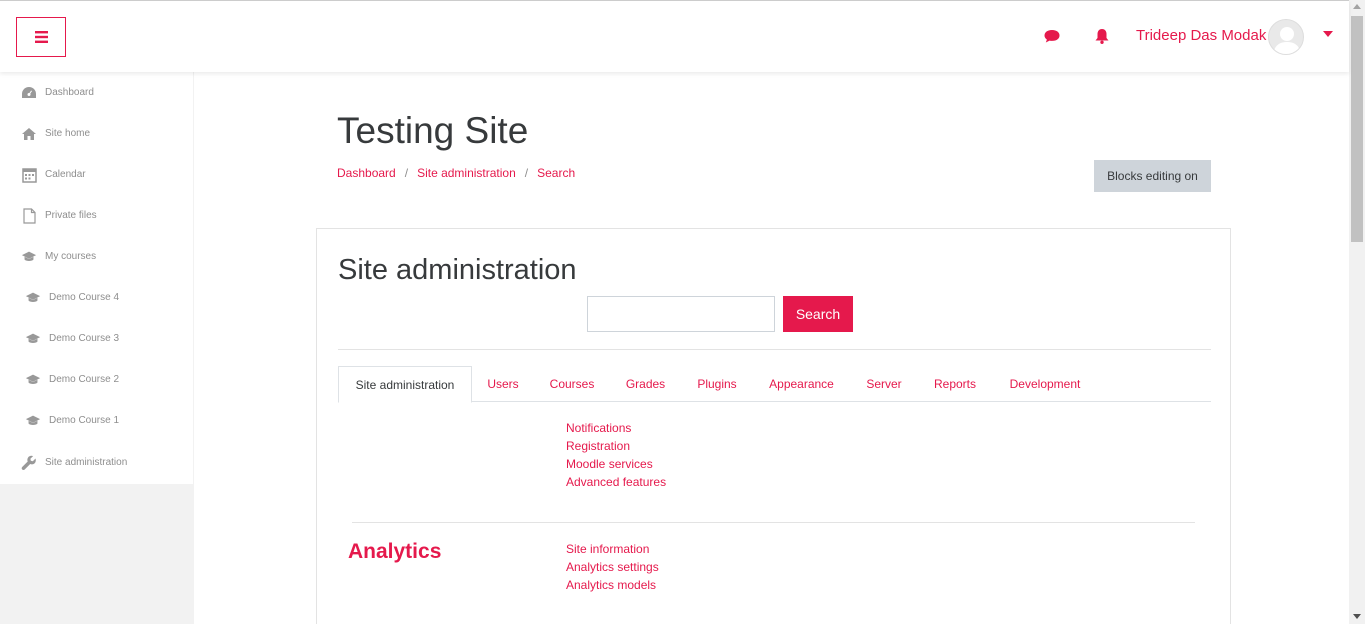 This screenshot has height=624, width=1365. Describe the element at coordinates (29, 215) in the screenshot. I see `file-icon` at that location.